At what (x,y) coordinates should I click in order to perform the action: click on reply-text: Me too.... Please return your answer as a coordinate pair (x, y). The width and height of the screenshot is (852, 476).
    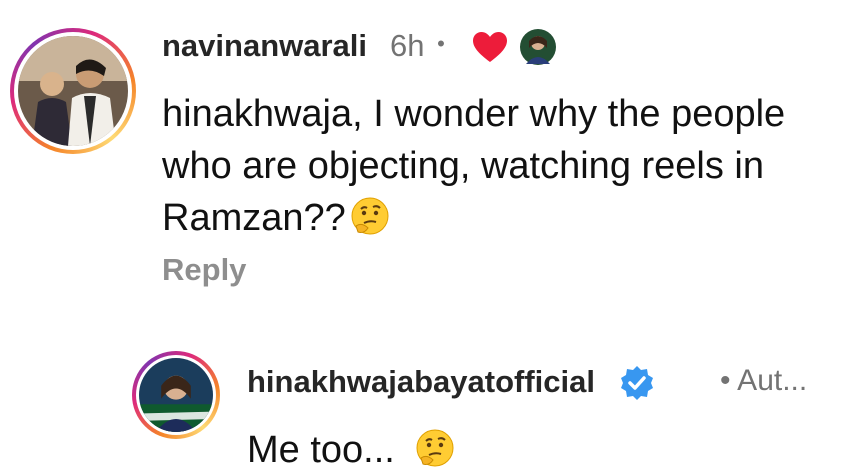
    Looking at the image, I should click on (321, 450).